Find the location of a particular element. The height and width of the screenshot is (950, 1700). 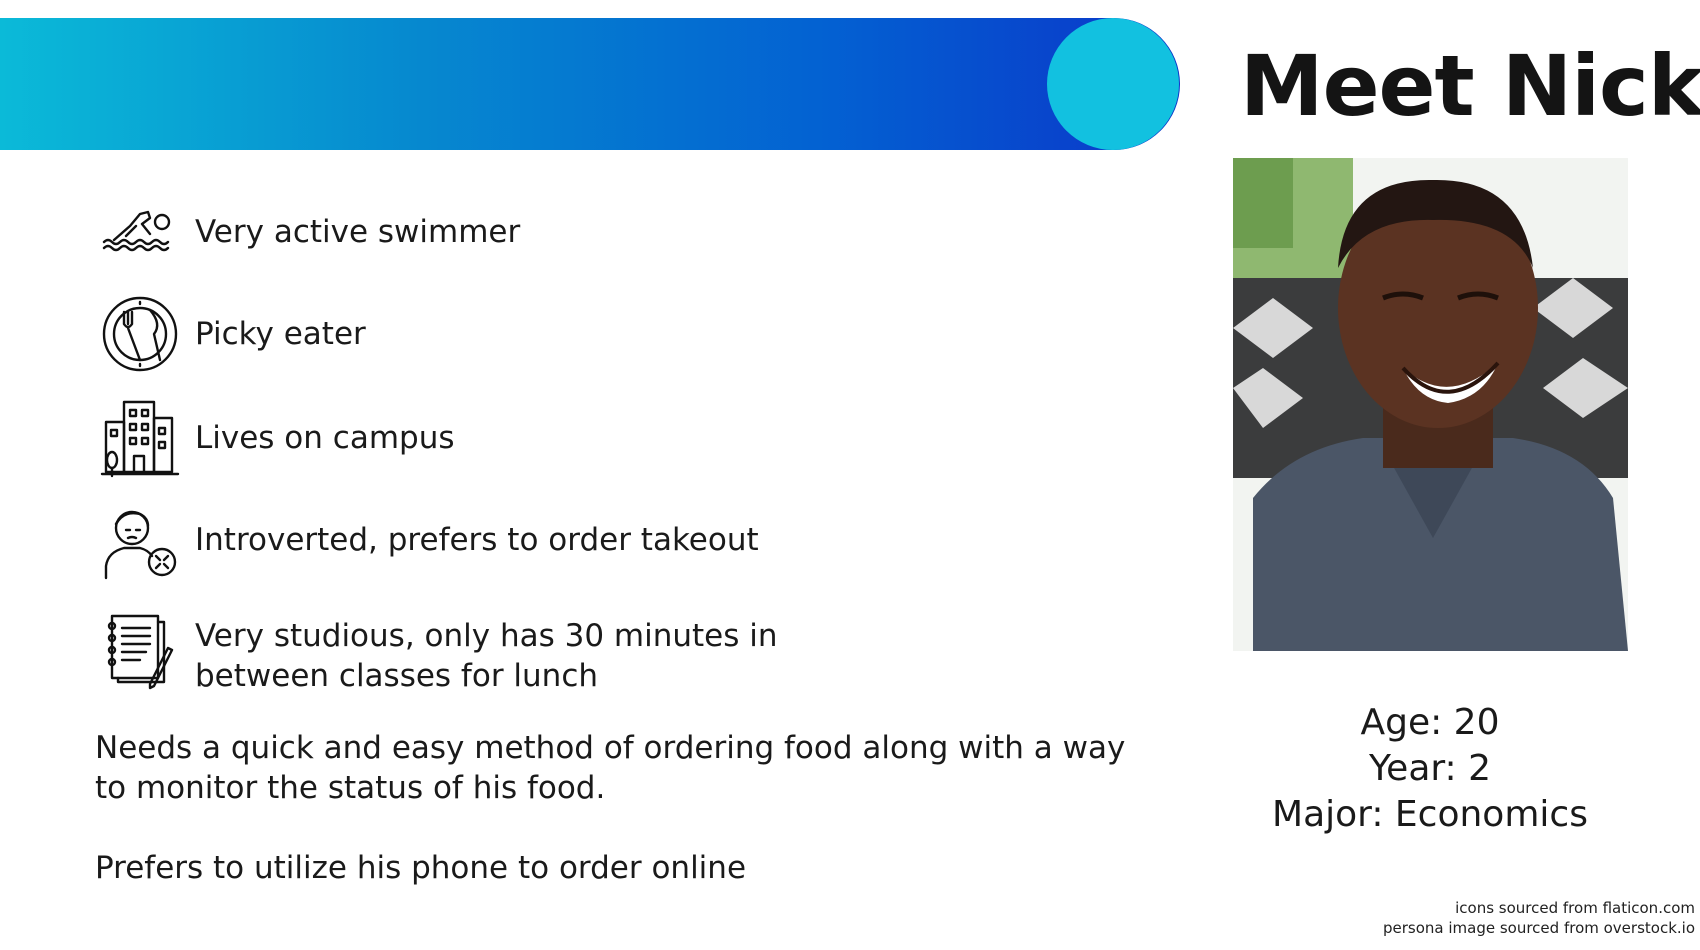

introvert-person-icon is located at coordinates (140, 540).